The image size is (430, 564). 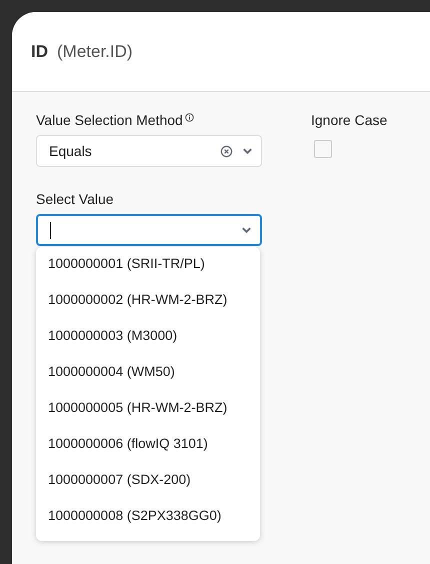 I want to click on checkbox-label: Ignore Case, so click(x=349, y=121).